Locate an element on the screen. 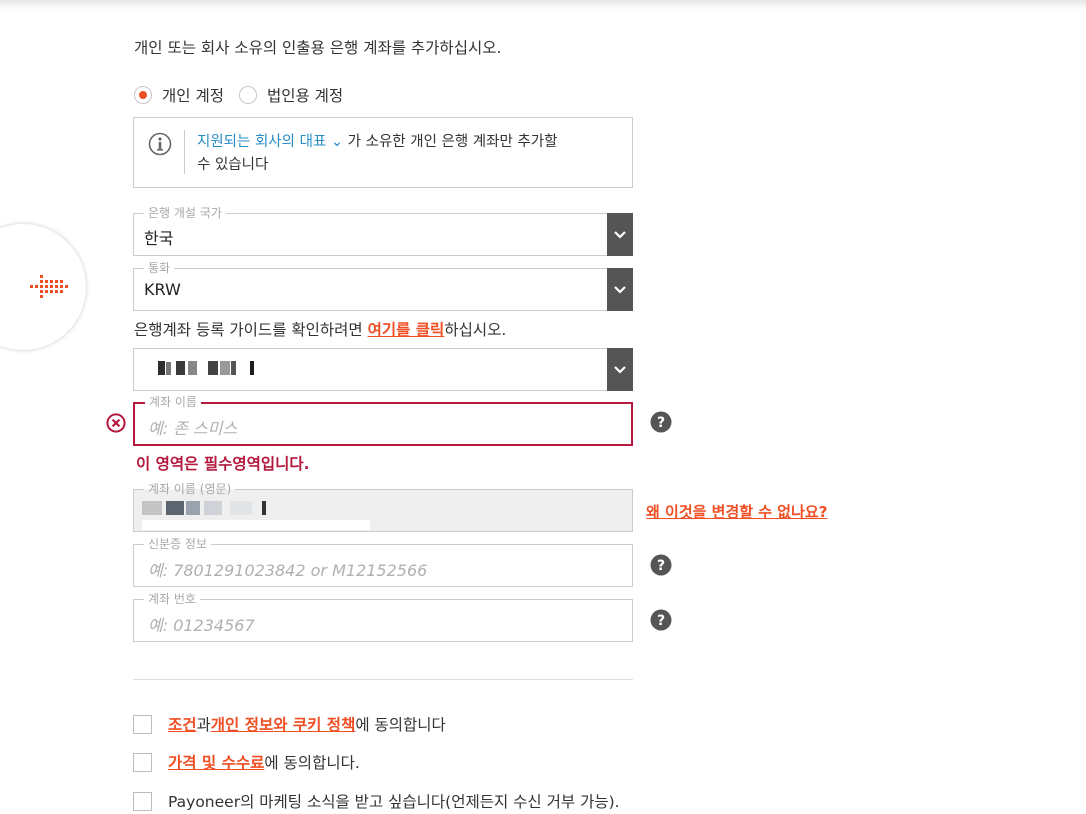 The image size is (1086, 814). terms-after-text: 에 동의합니다 is located at coordinates (400, 725).